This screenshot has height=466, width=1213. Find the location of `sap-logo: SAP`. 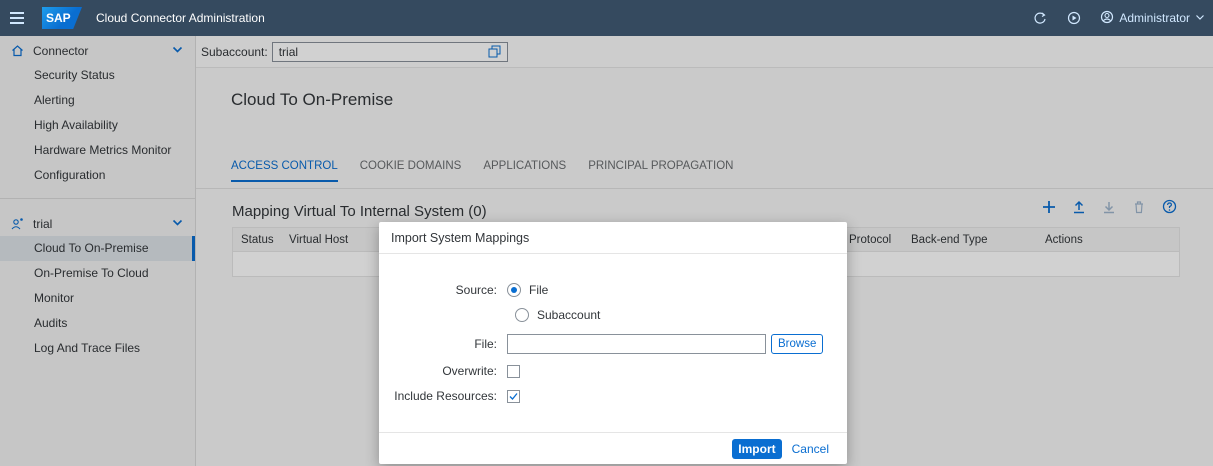

sap-logo: SAP is located at coordinates (62, 18).